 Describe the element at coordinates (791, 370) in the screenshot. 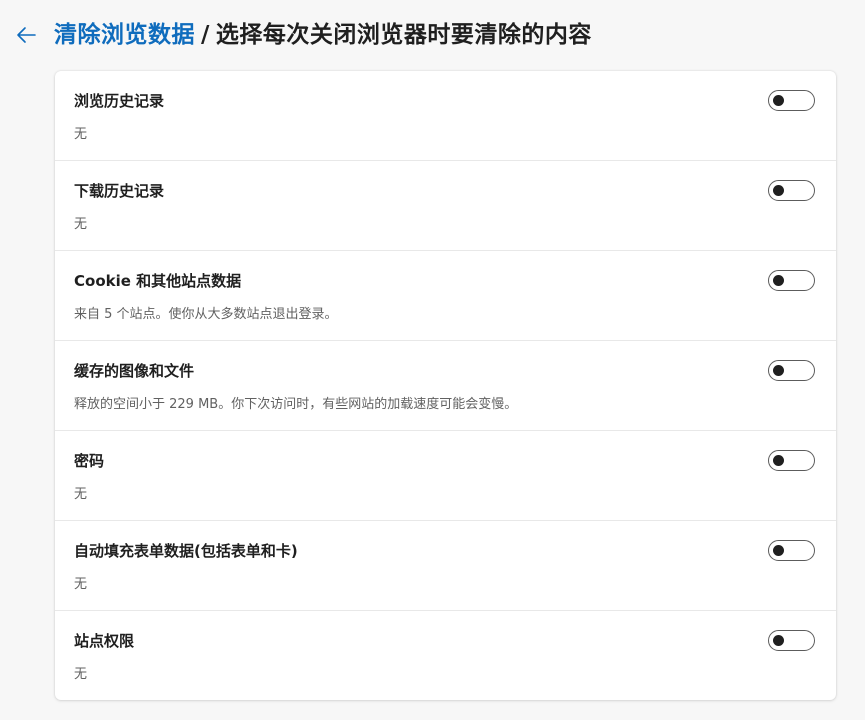

I see `cached-images-files-toggle` at that location.